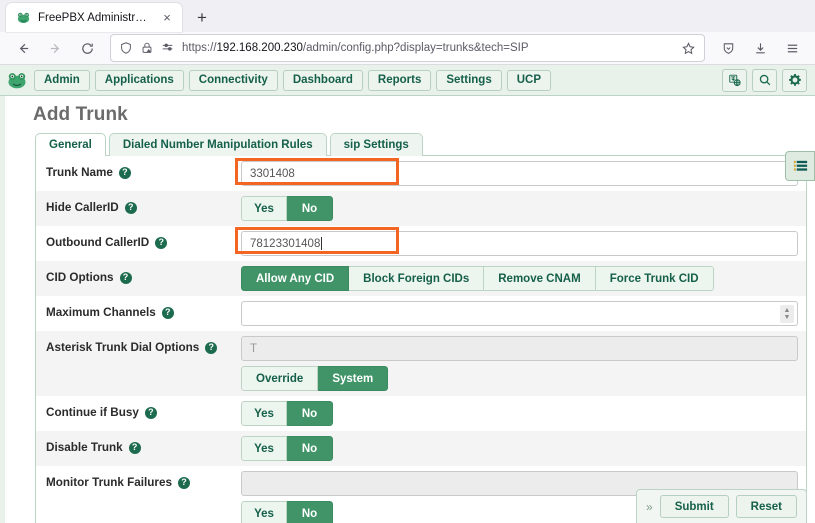 This screenshot has height=523, width=815. What do you see at coordinates (310, 413) in the screenshot?
I see `continue-if-busy-no: No` at bounding box center [310, 413].